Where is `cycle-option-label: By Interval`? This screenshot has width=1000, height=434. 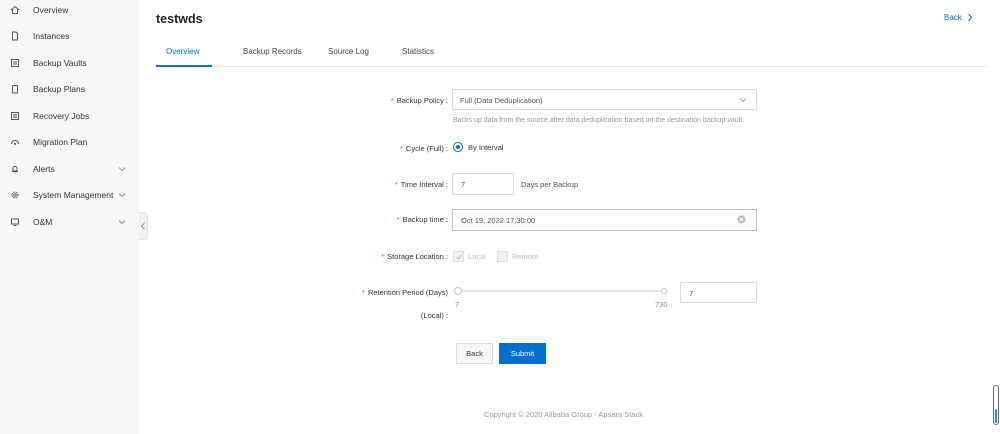 cycle-option-label: By Interval is located at coordinates (486, 147).